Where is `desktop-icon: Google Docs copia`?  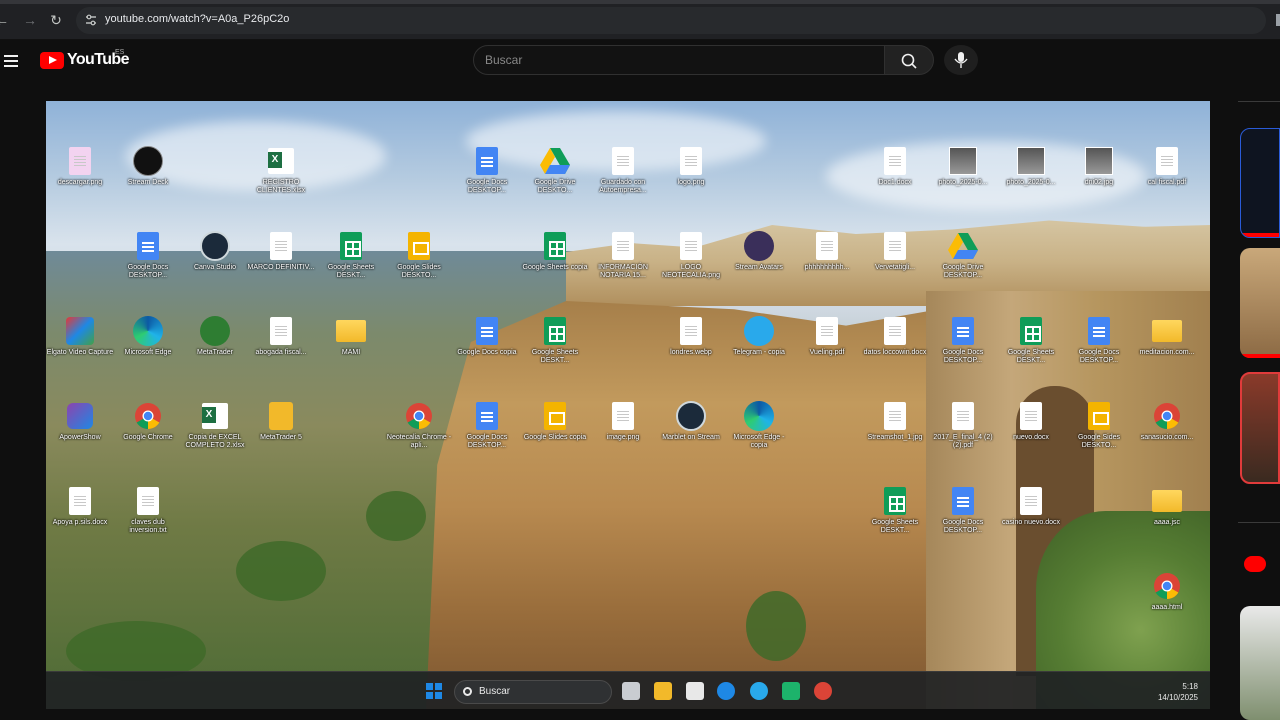
desktop-icon: Google Docs copia is located at coordinates (487, 336).